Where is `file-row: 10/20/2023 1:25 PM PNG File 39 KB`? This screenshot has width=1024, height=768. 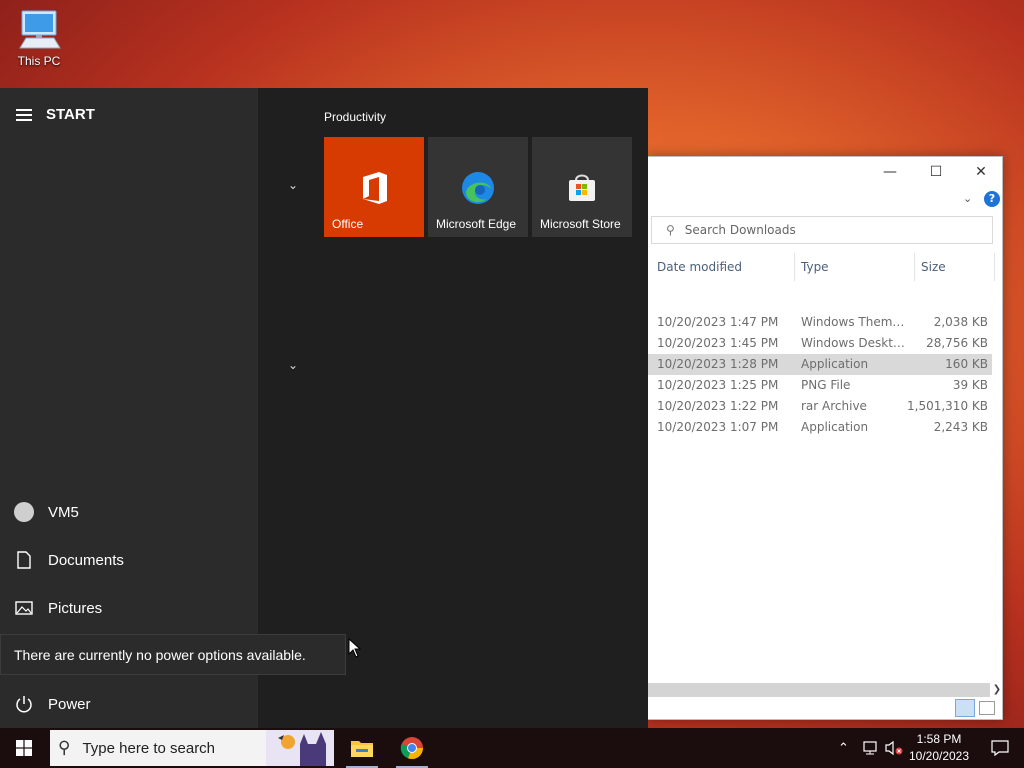
file-row: 10/20/2023 1:25 PM PNG File 39 KB is located at coordinates (819, 385).